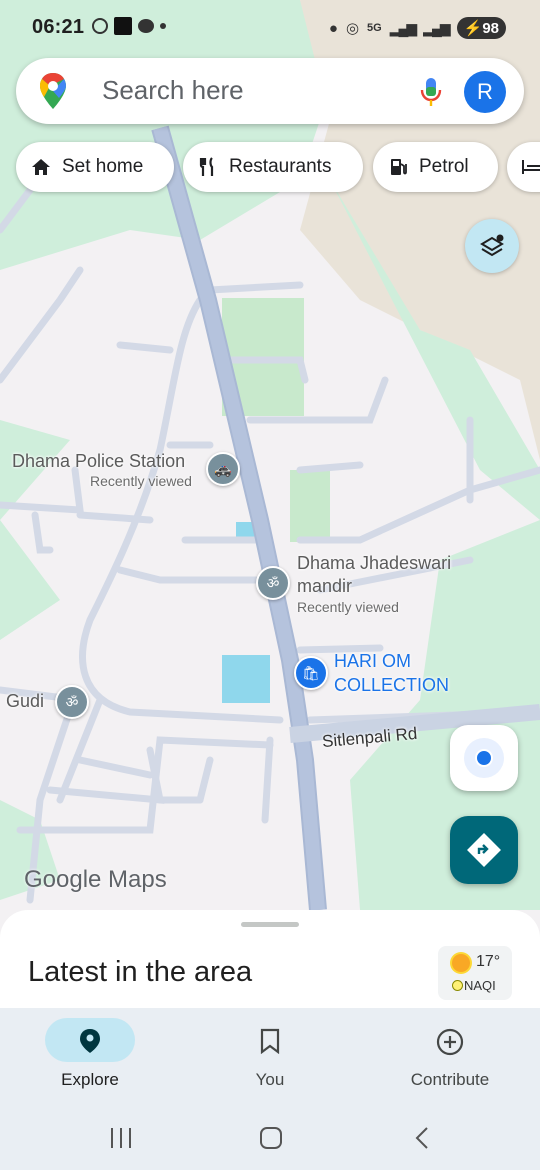  Describe the element at coordinates (348, 607) in the screenshot. I see `place-note-temple: Recently viewed` at that location.